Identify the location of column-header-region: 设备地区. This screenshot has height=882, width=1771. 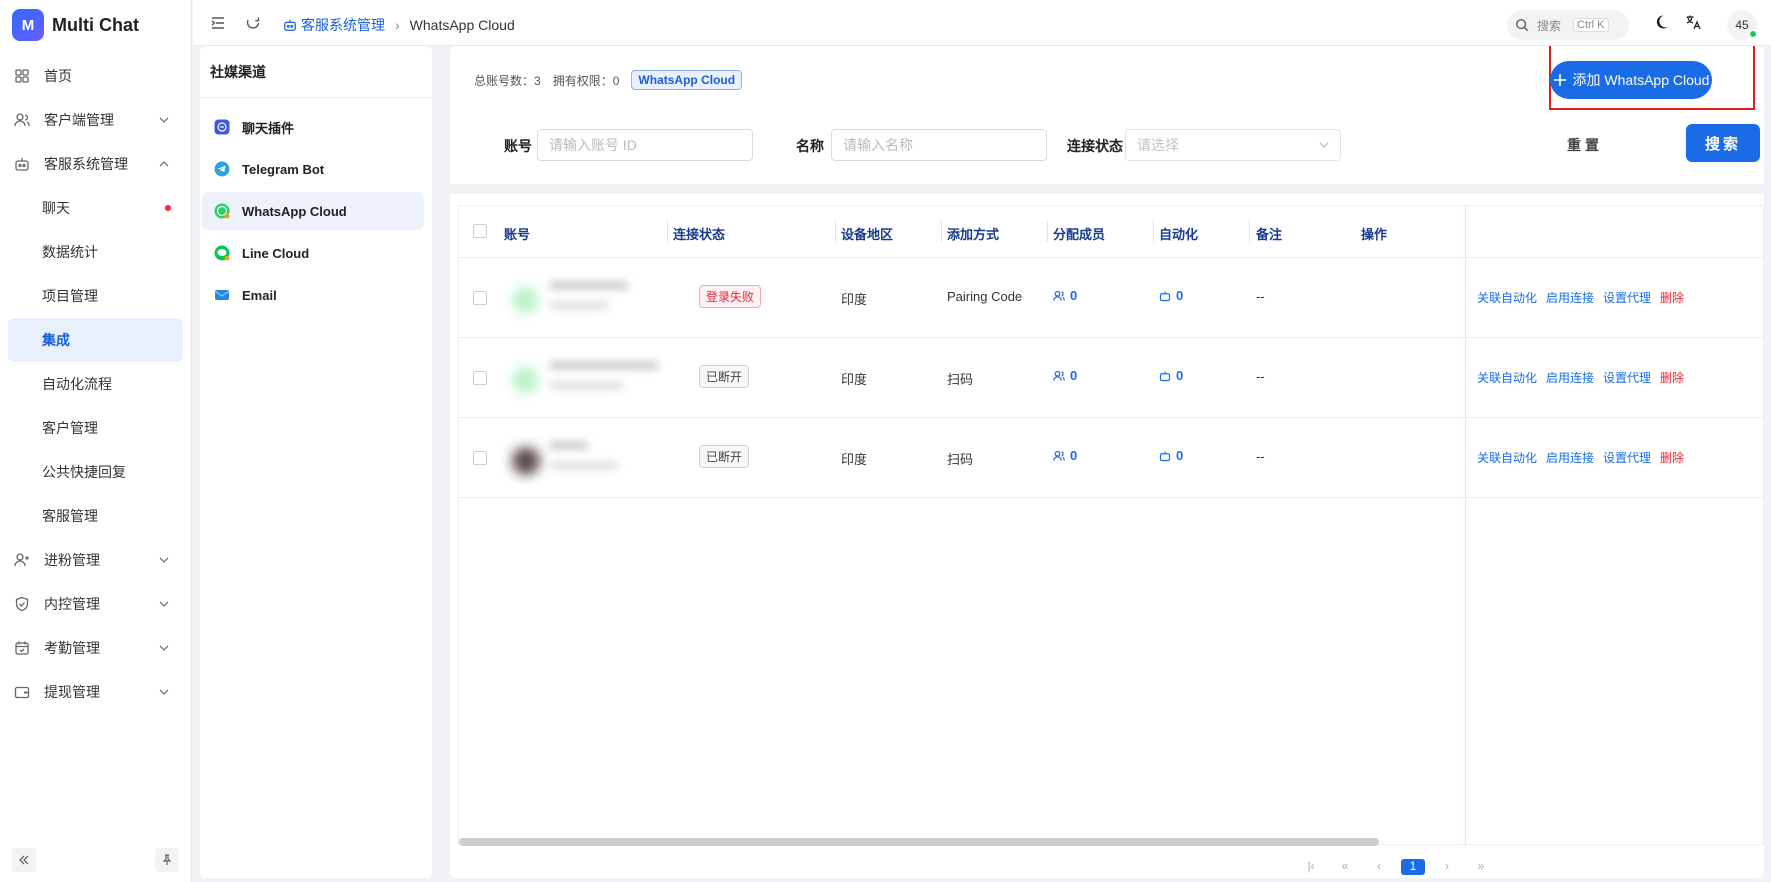
(867, 233).